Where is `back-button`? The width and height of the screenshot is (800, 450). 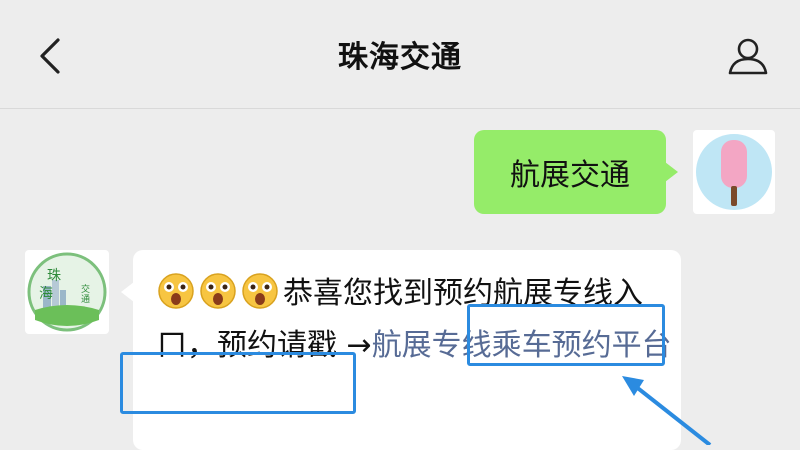
back-button is located at coordinates (50, 56).